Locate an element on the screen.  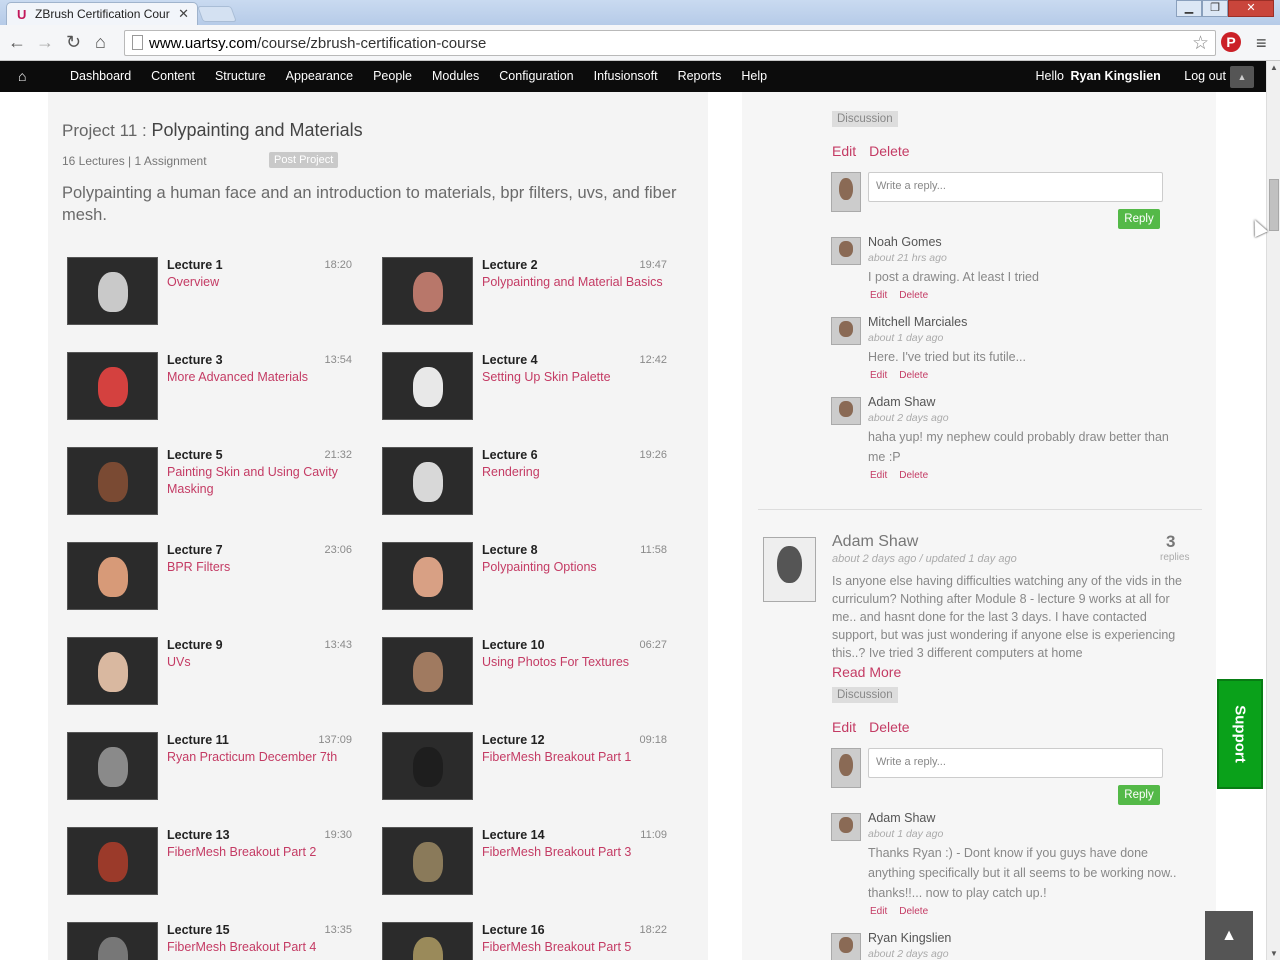
lecture-title-link: FiberMesh Breakout Part 4 is located at coordinates (262, 947).